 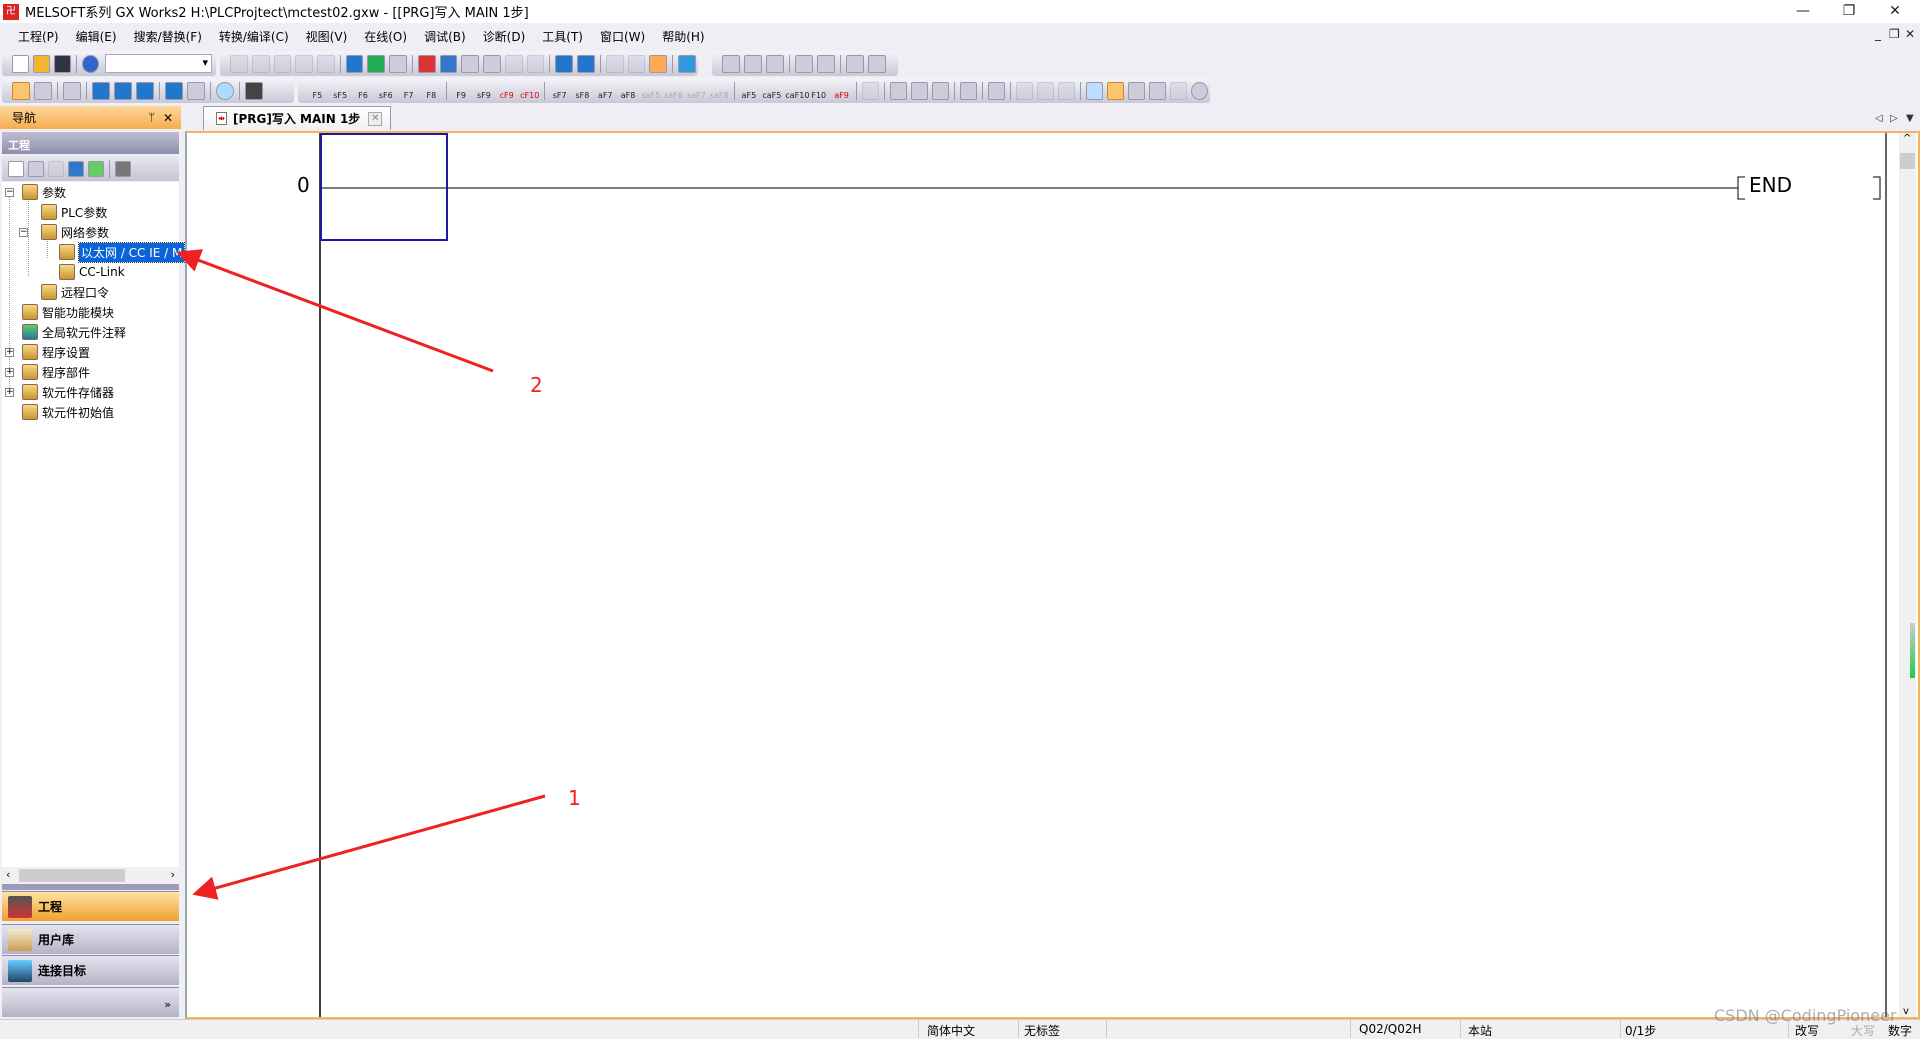 What do you see at coordinates (650, 91) in the screenshot?
I see `saf5-button: saF5` at bounding box center [650, 91].